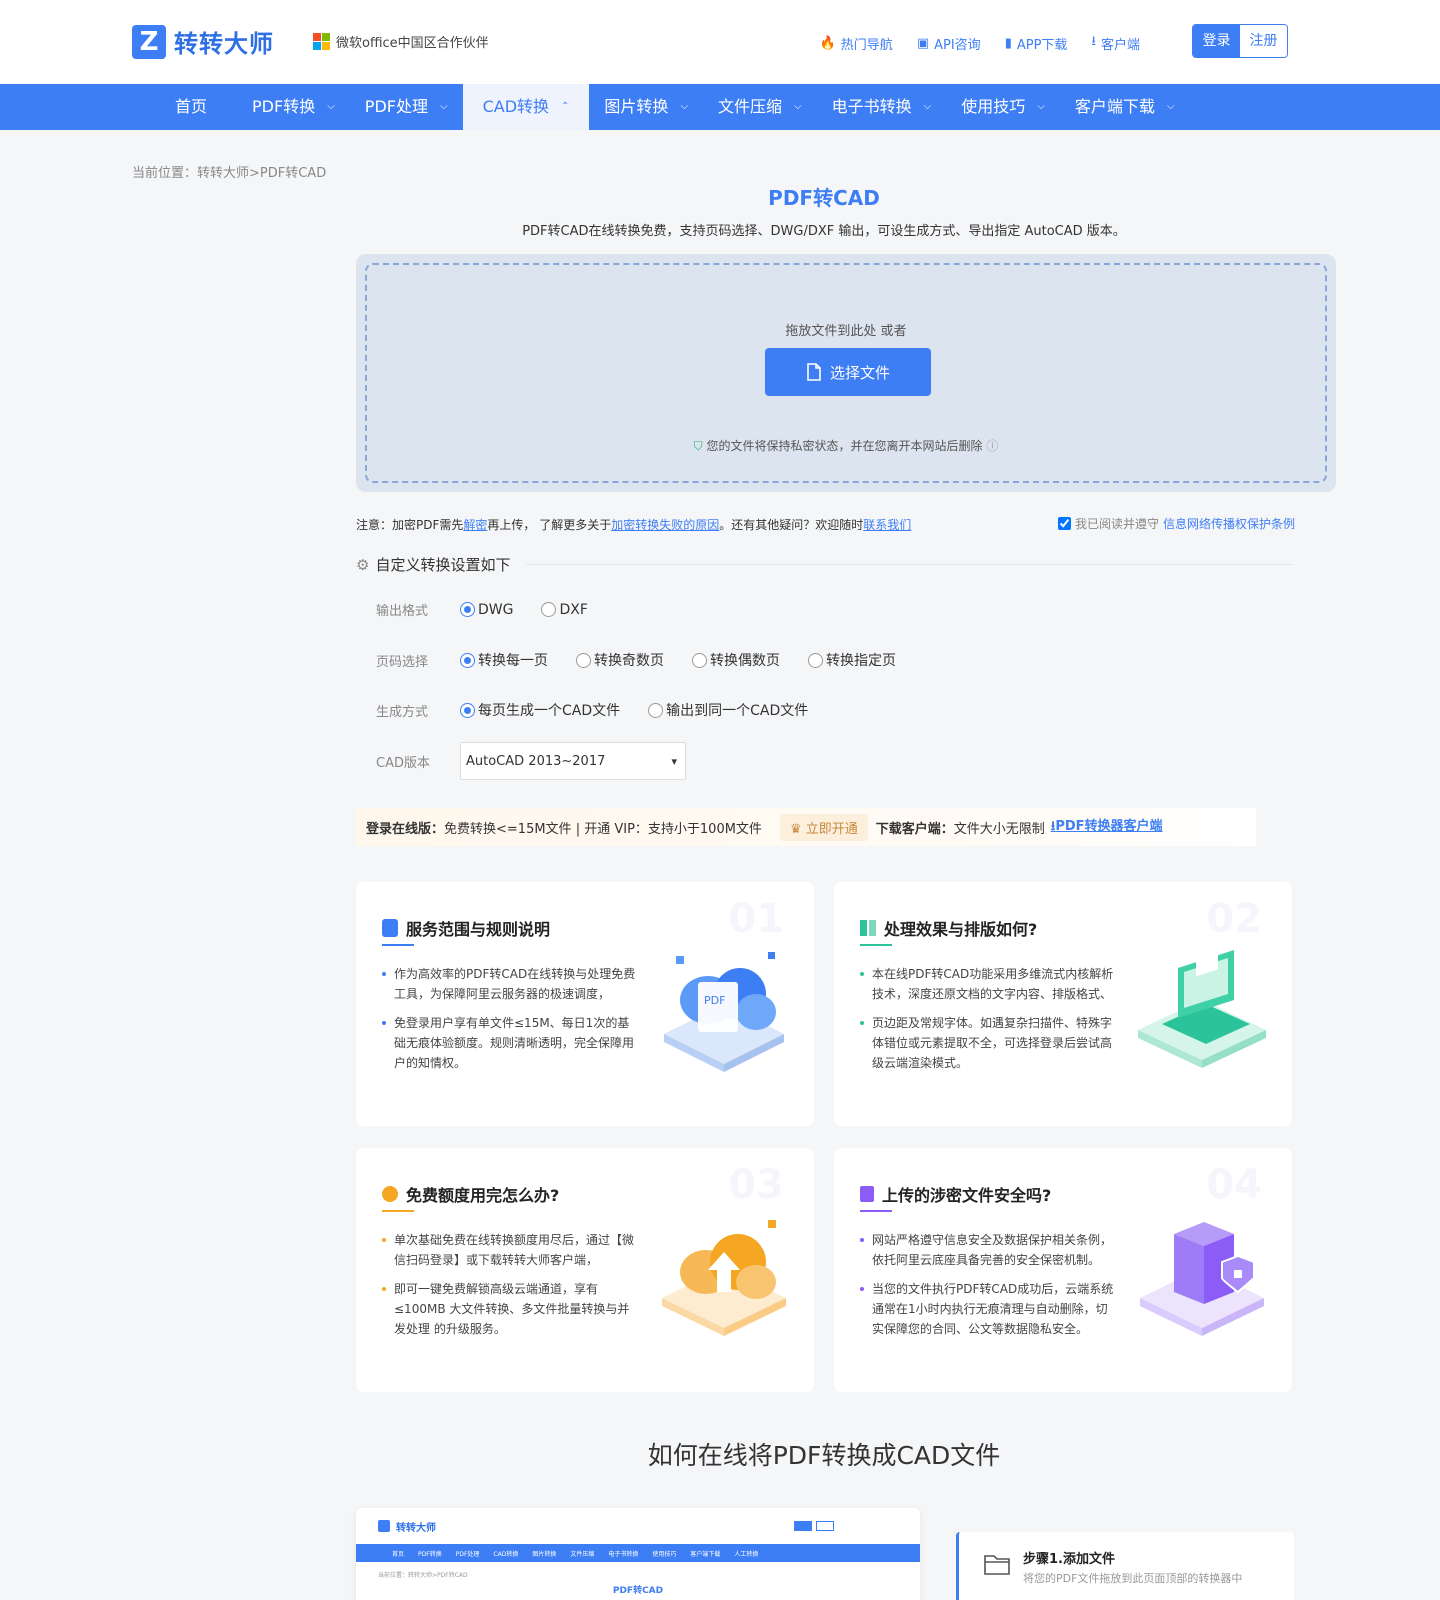 This screenshot has width=1440, height=1600. Describe the element at coordinates (674, 761) in the screenshot. I see `chevron-down-icon: ▾` at that location.